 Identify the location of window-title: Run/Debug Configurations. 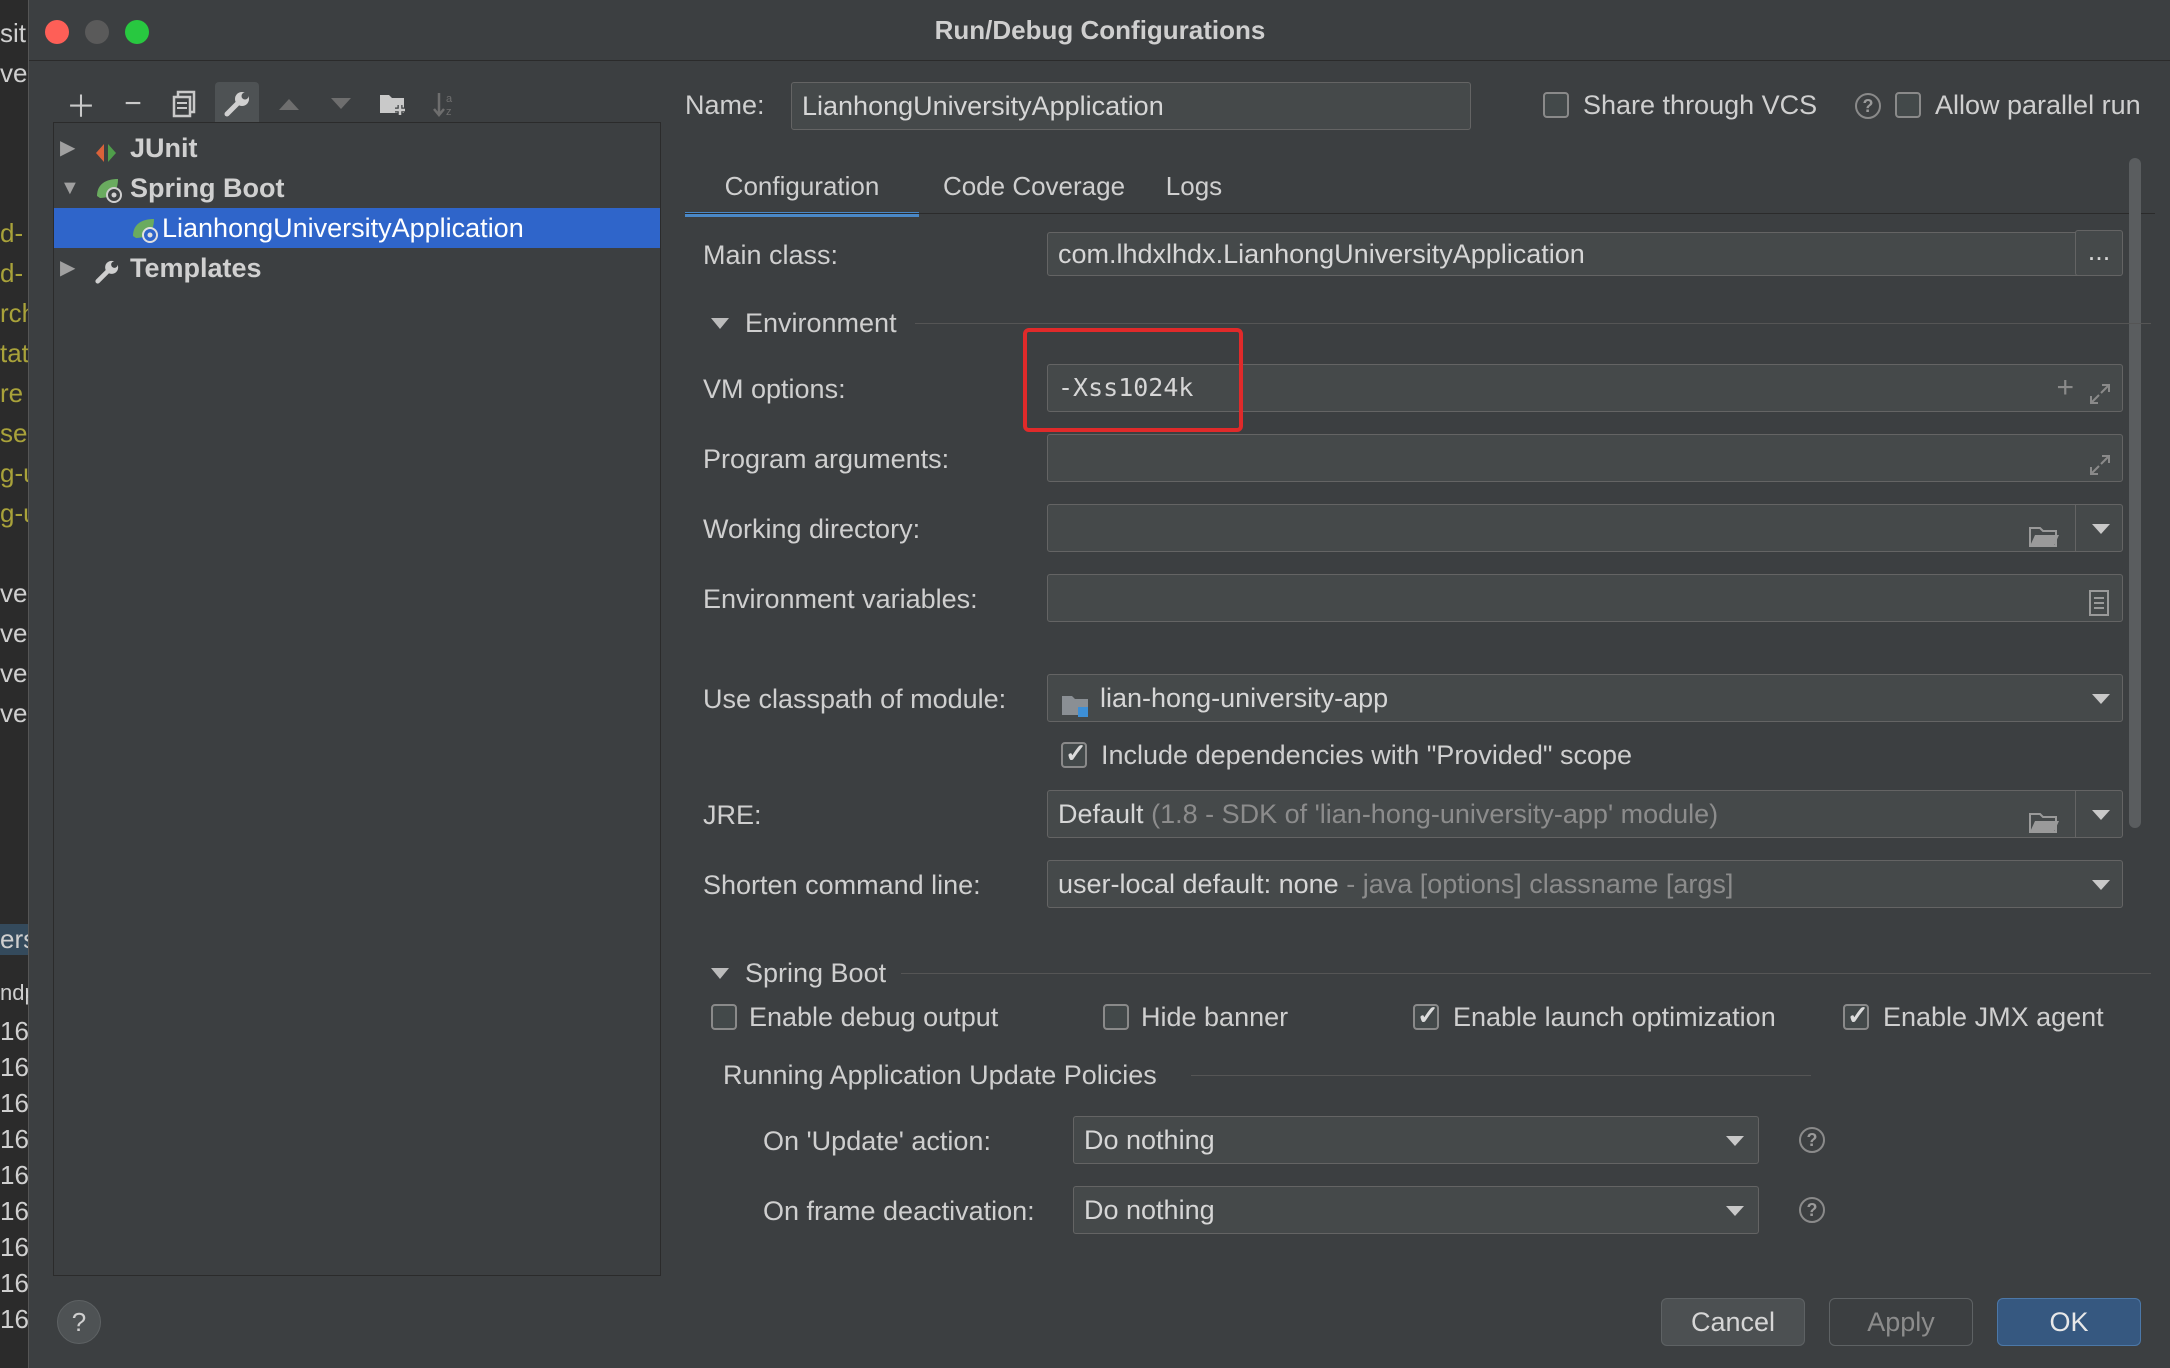
(1100, 30).